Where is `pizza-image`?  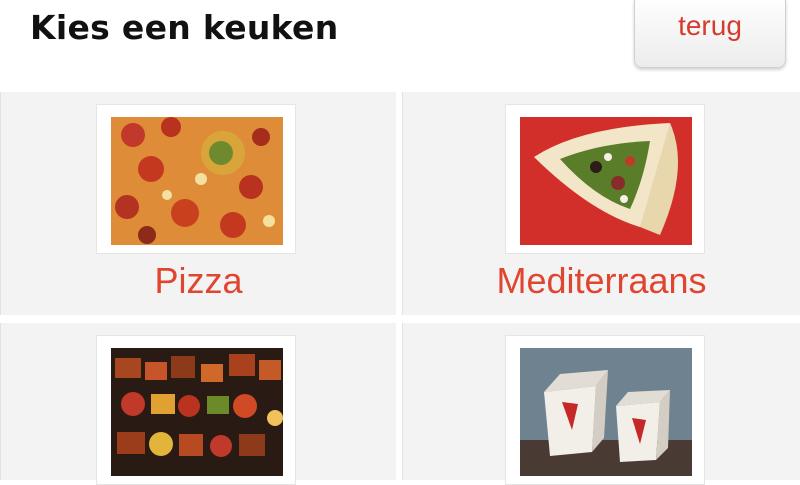
pizza-image is located at coordinates (196, 179).